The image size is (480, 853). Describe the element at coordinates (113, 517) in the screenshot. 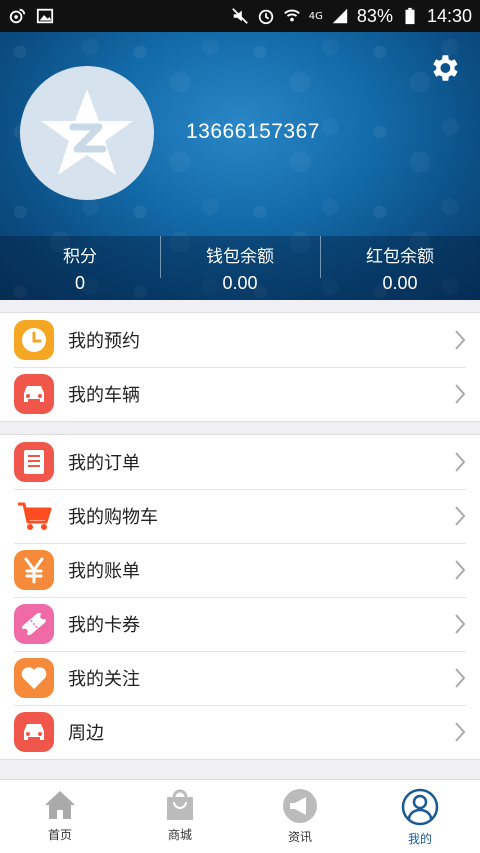

I see `menu-item-label: 我的购物车` at that location.